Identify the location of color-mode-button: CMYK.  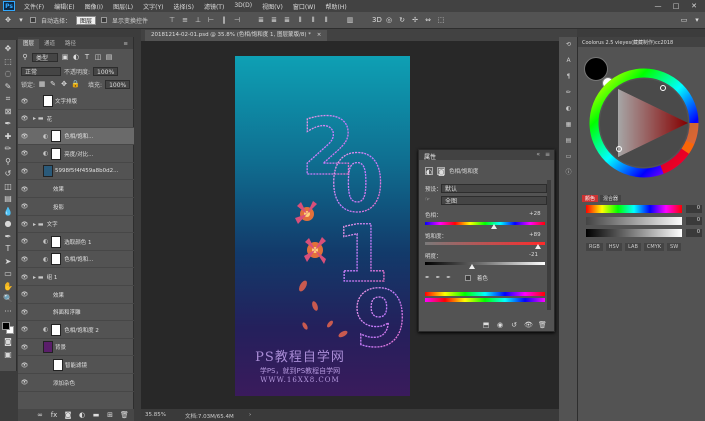
(654, 247).